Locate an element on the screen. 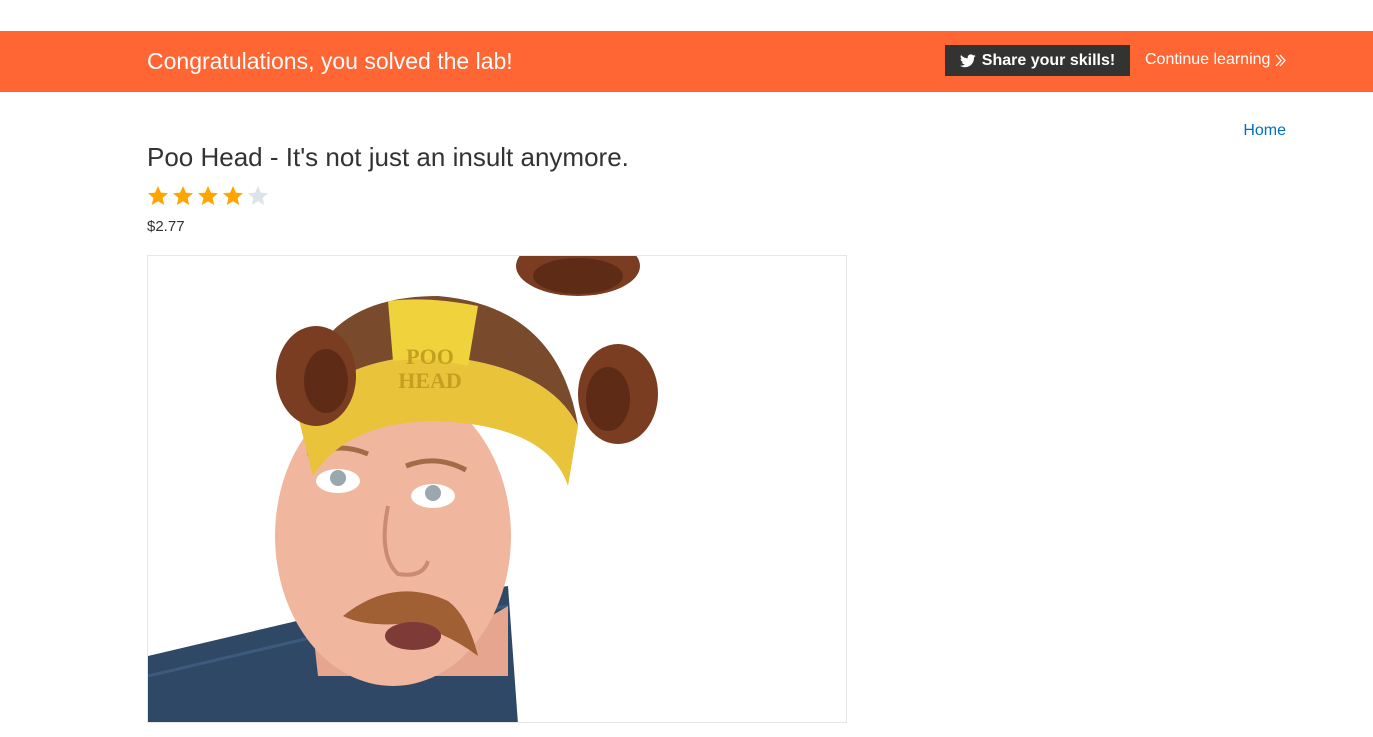  product-rating is located at coordinates (209, 196).